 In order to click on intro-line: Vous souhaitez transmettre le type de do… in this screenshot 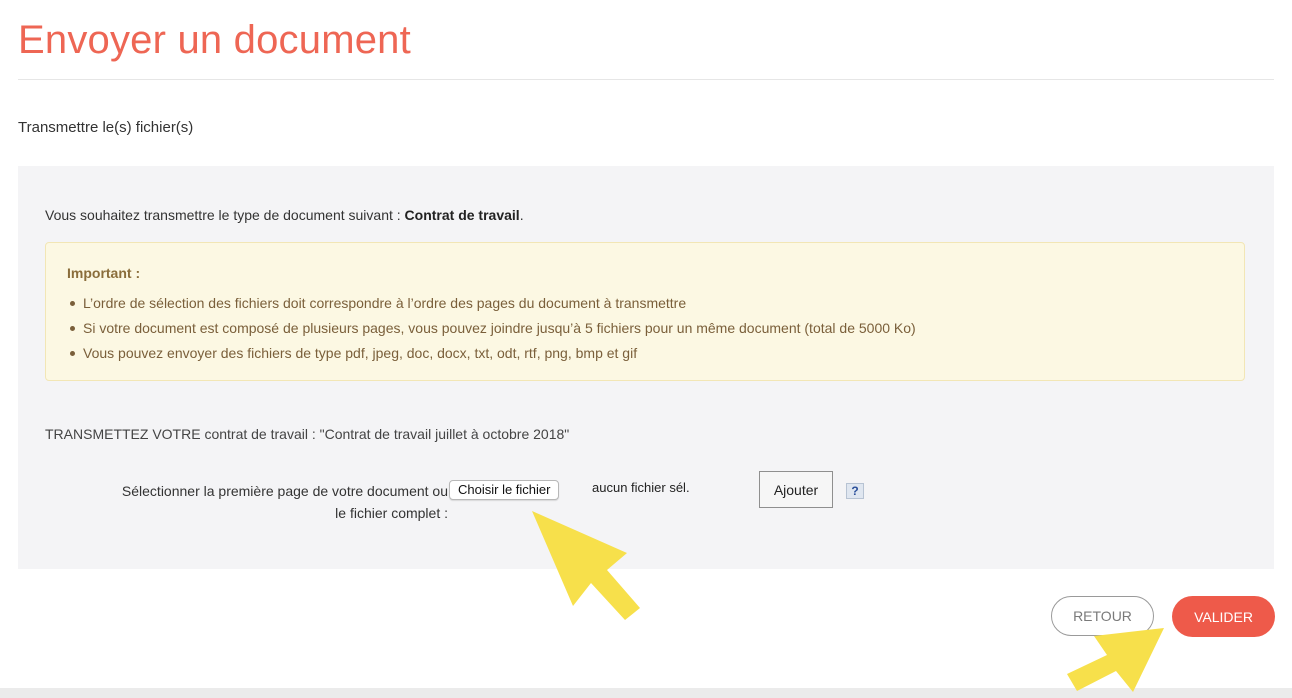, I will do `click(284, 215)`.